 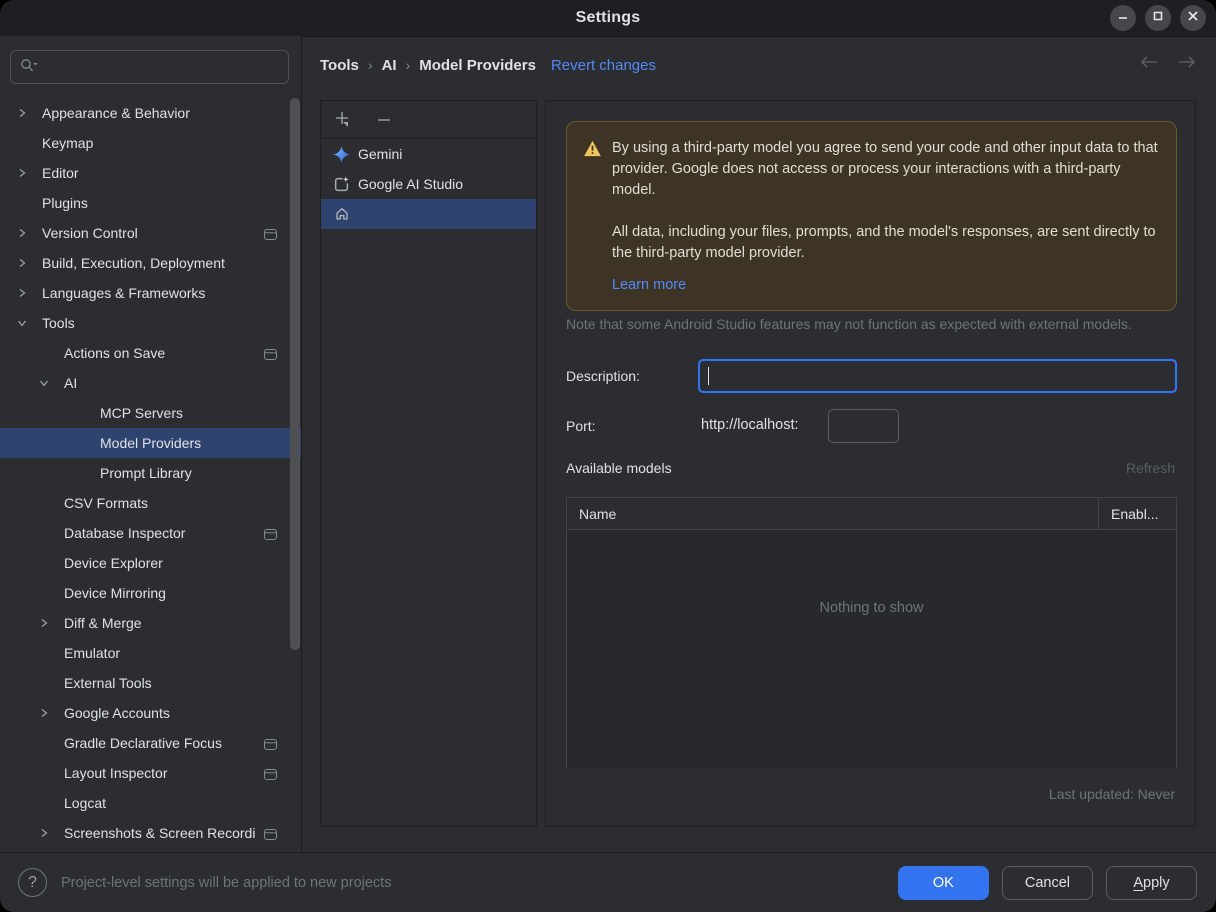 I want to click on sidebar-item-mcp-servers: MCP Servers, so click(x=150, y=413).